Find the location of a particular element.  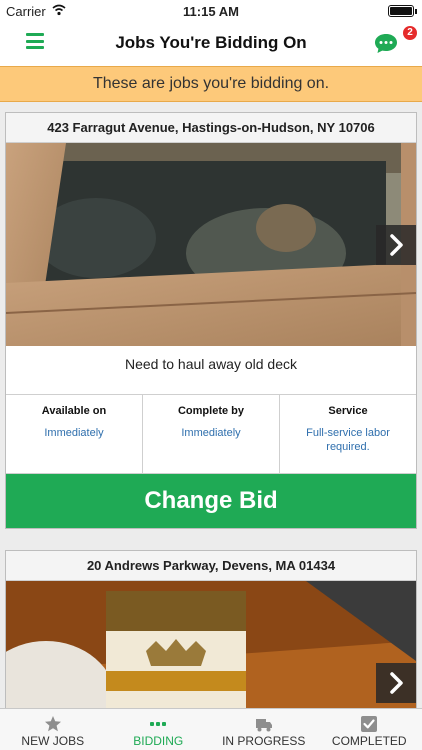

tab-bidding: BIDDING is located at coordinates (159, 729).